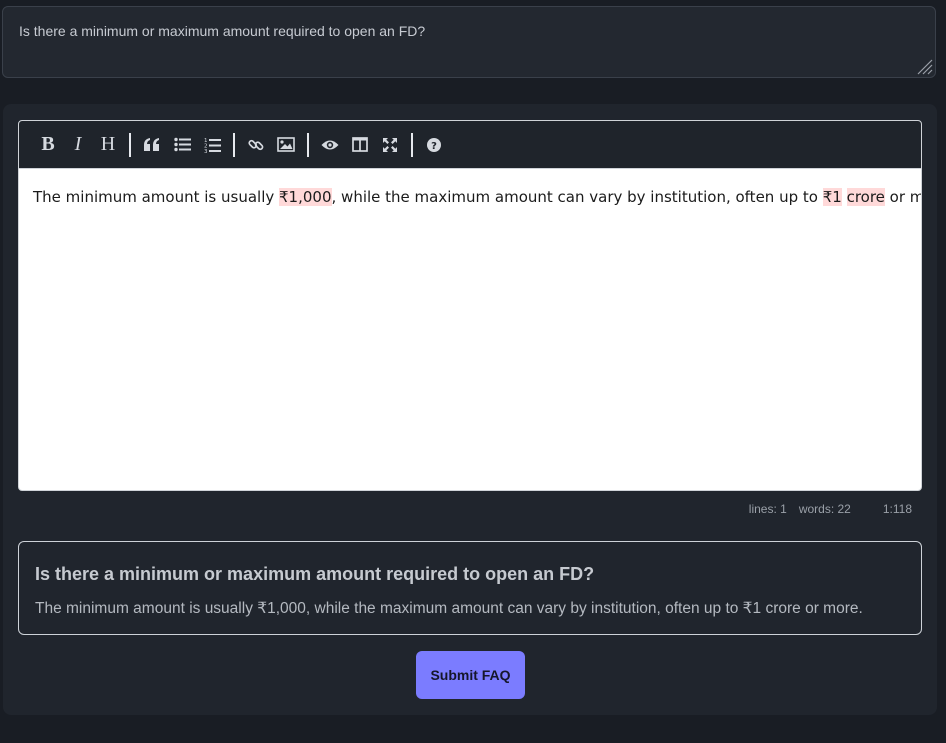  I want to click on columns-icon, so click(360, 144).